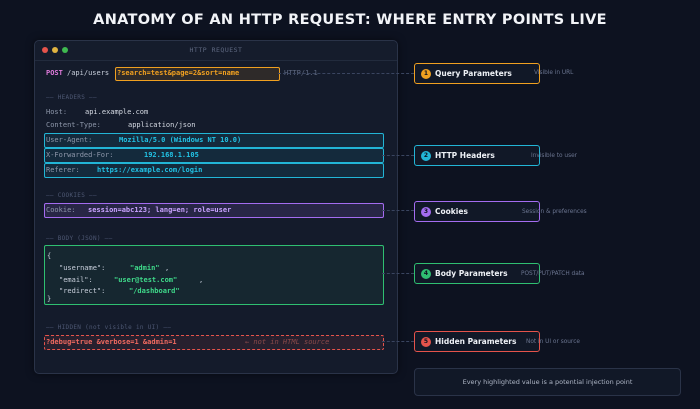 The height and width of the screenshot is (409, 700). I want to click on body-highlight, so click(214, 275).